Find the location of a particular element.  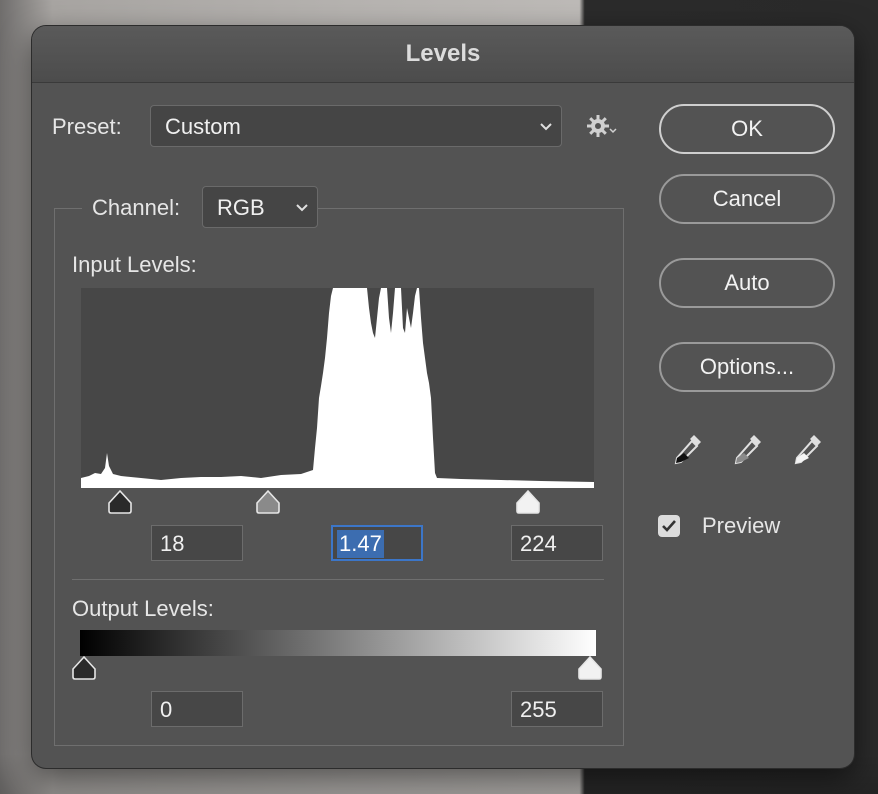

output-white-value: 255 is located at coordinates (538, 709).